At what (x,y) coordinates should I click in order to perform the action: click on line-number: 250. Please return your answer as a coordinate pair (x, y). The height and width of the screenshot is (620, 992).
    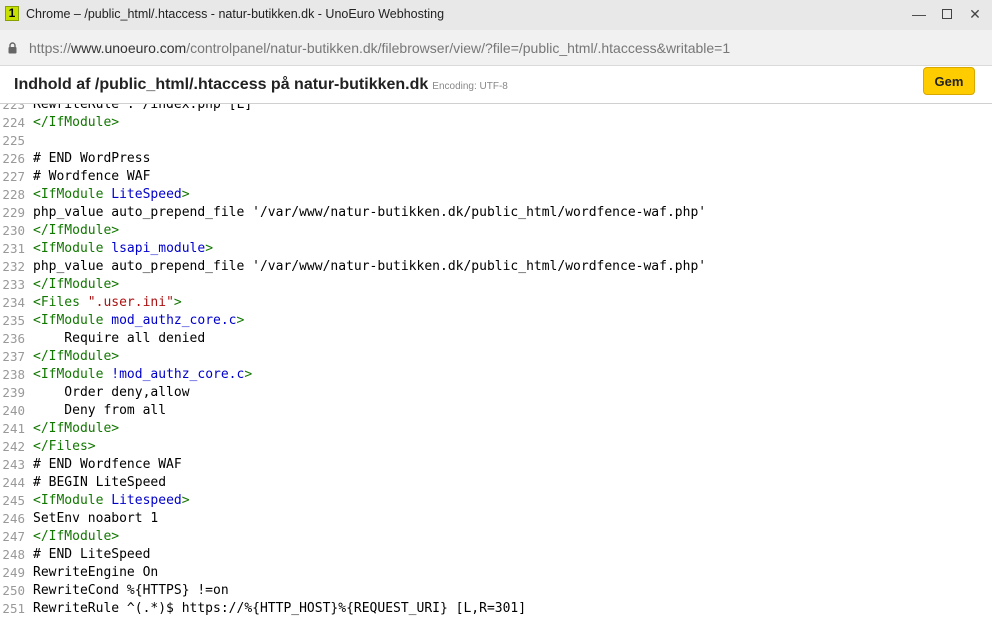
    Looking at the image, I should click on (13, 590).